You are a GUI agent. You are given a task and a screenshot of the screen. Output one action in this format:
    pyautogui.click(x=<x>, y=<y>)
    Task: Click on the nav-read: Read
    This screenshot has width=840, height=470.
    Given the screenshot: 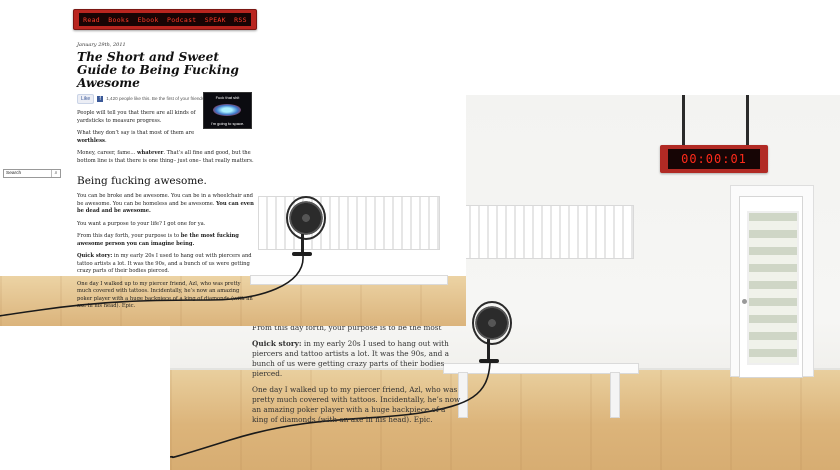 What is the action you would take?
    pyautogui.click(x=91, y=20)
    